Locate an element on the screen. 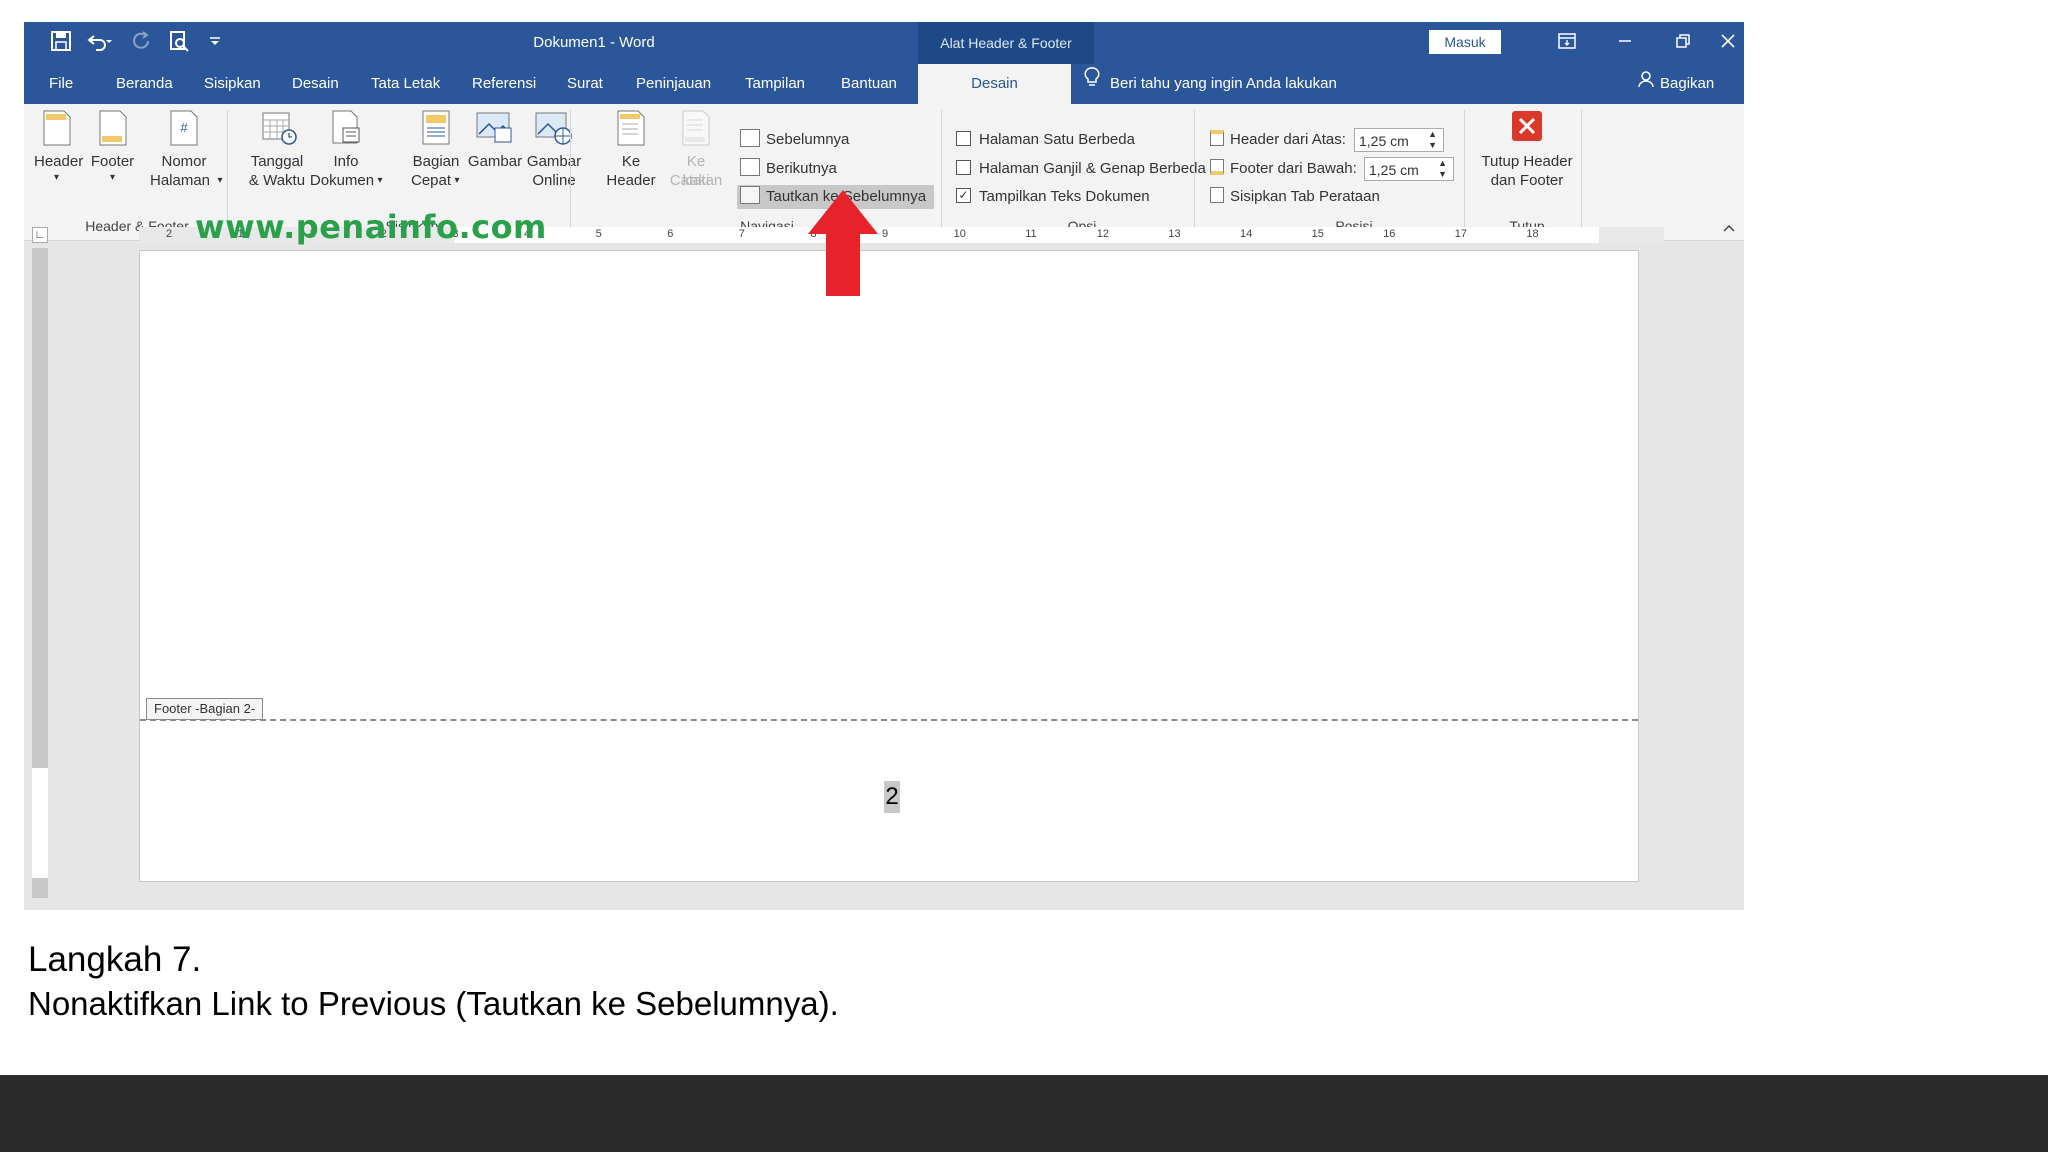 The image size is (2048, 1152). restore-icon is located at coordinates (1683, 43).